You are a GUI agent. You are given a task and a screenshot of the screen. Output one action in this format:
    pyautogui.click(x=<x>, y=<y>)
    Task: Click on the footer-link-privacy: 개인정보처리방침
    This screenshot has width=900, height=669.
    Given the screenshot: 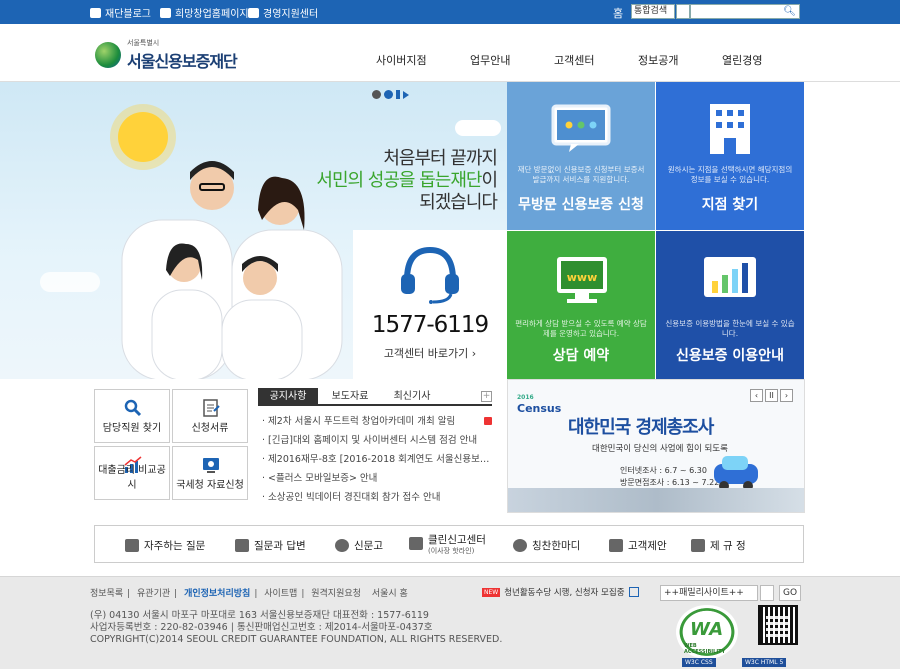 What is the action you would take?
    pyautogui.click(x=217, y=594)
    